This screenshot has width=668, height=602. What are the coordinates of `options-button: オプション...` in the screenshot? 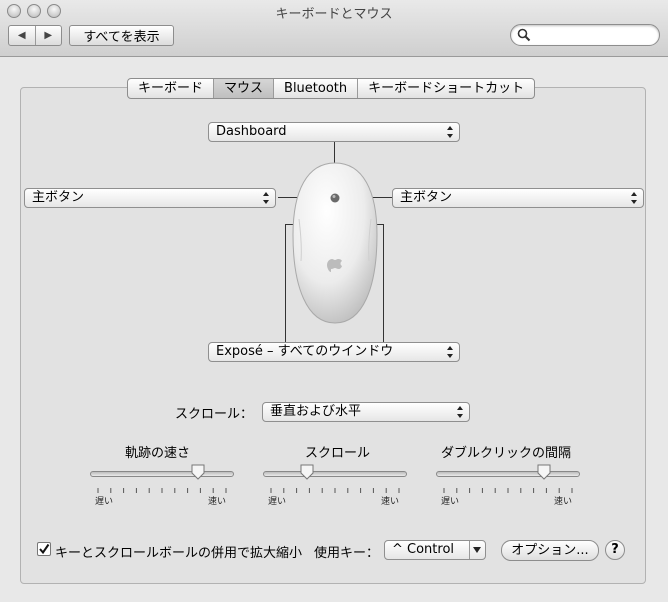 It's located at (550, 550).